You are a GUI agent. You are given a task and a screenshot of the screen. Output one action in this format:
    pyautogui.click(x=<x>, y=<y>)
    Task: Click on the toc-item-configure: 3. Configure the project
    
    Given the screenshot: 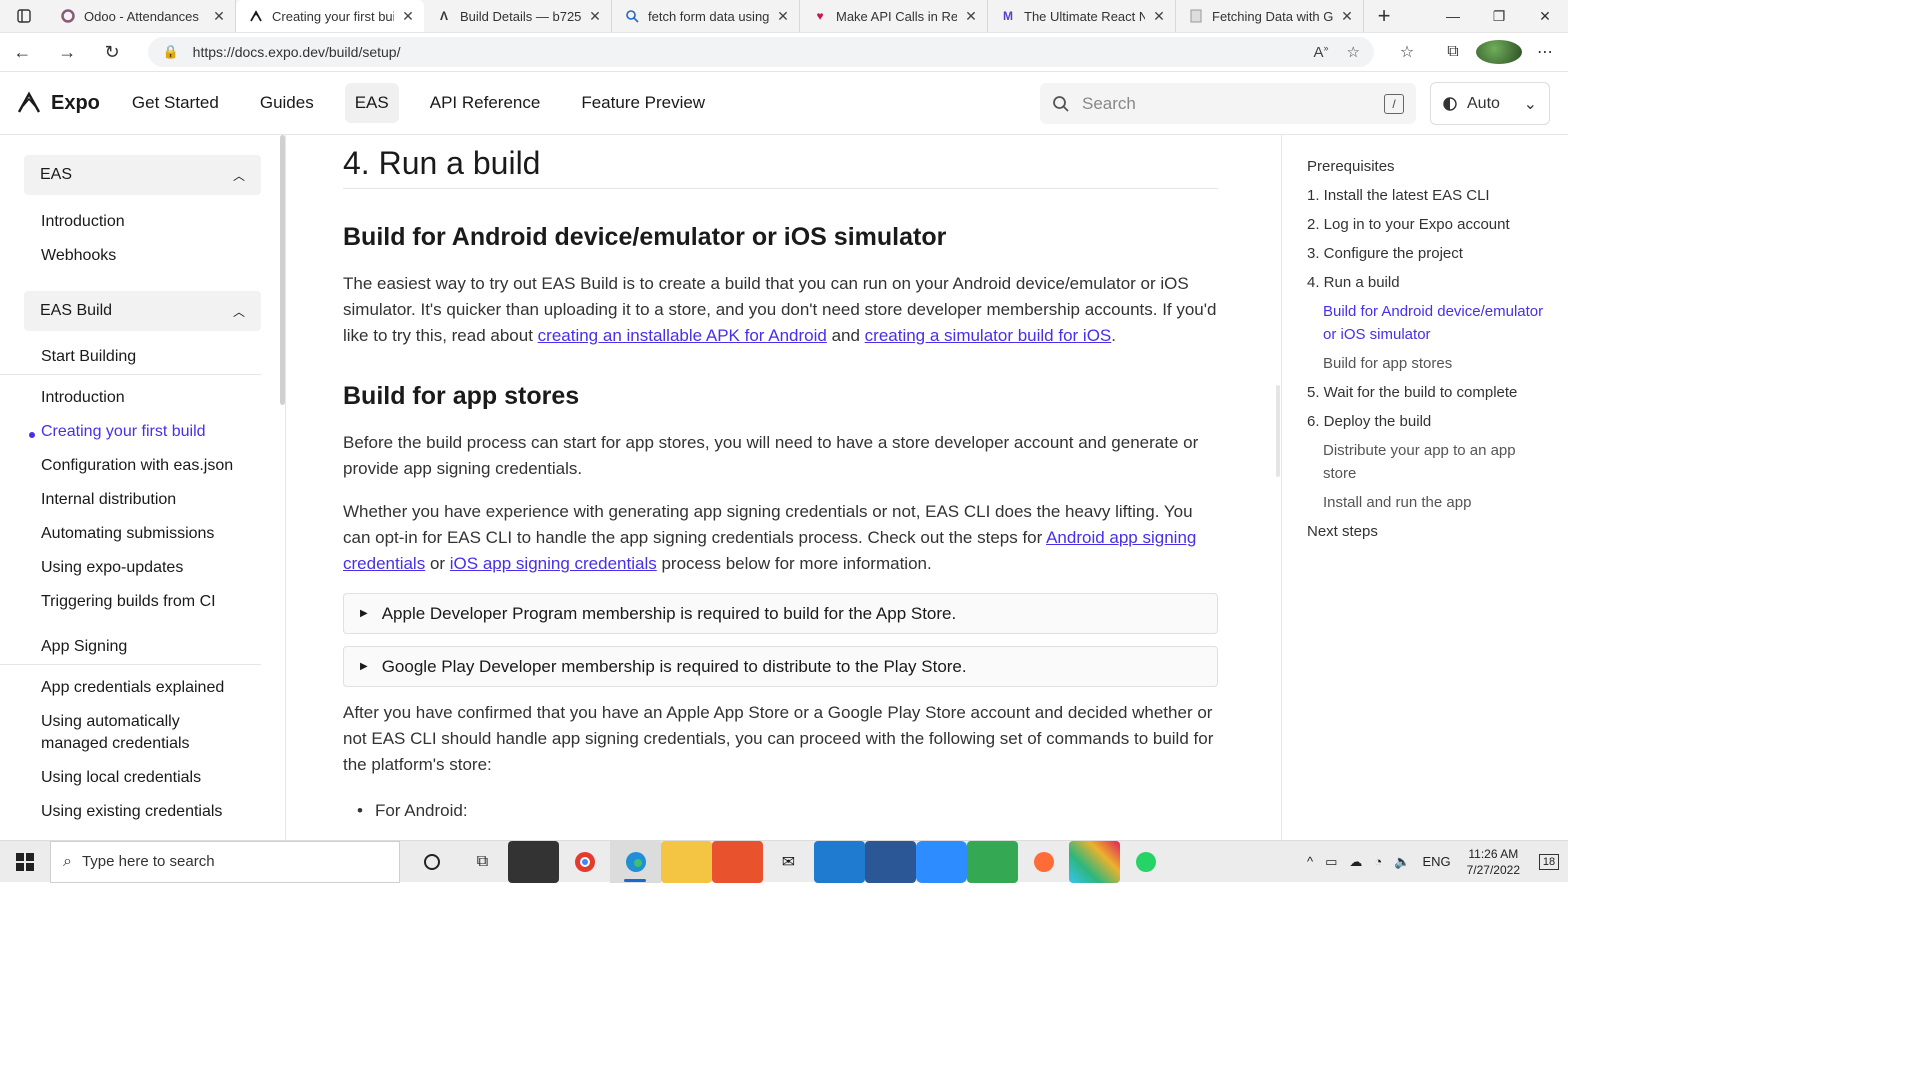 What is the action you would take?
    pyautogui.click(x=1385, y=253)
    